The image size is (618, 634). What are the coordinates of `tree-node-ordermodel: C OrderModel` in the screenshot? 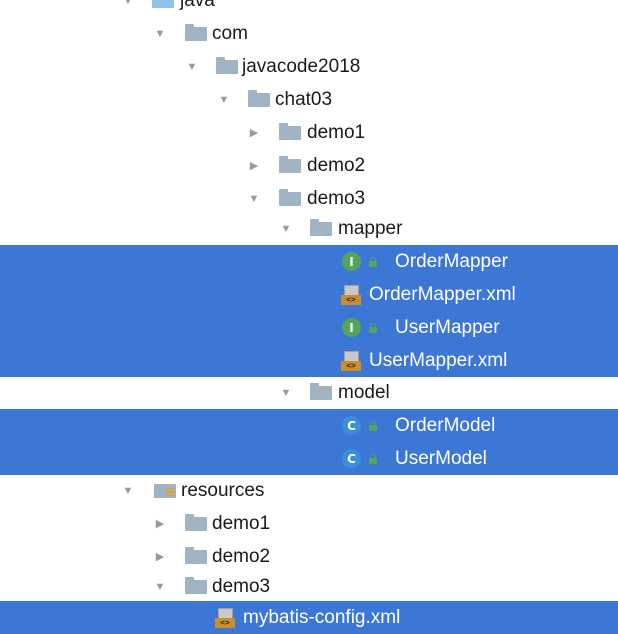 It's located at (309, 425).